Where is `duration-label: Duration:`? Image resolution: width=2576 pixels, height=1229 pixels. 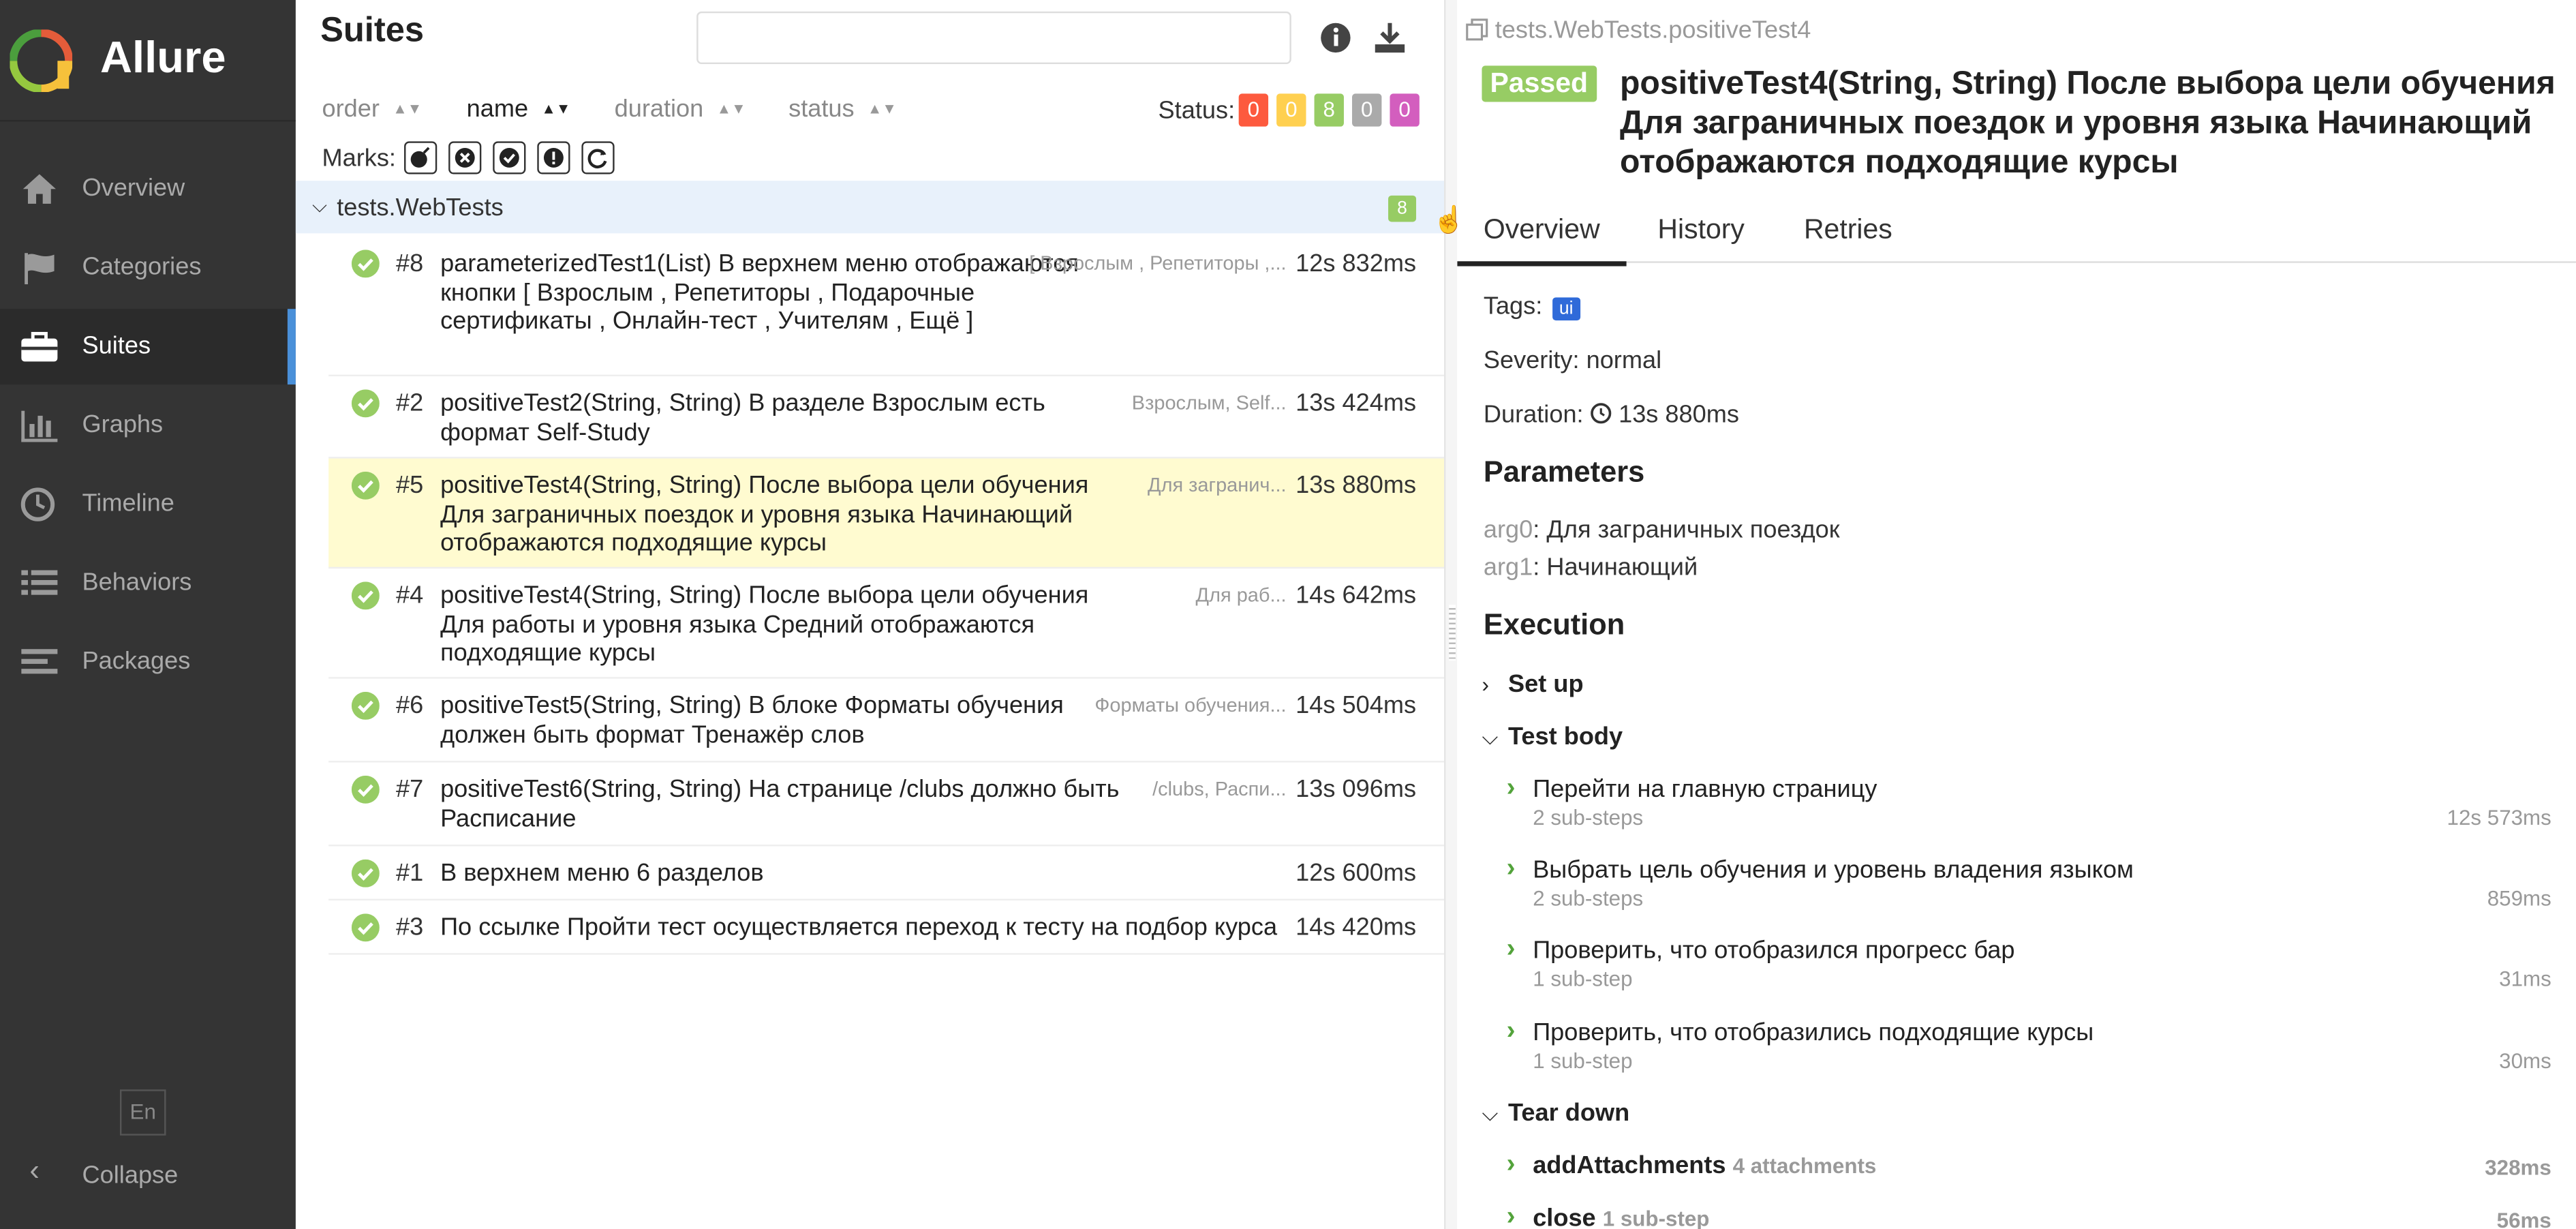 duration-label: Duration: is located at coordinates (1533, 415).